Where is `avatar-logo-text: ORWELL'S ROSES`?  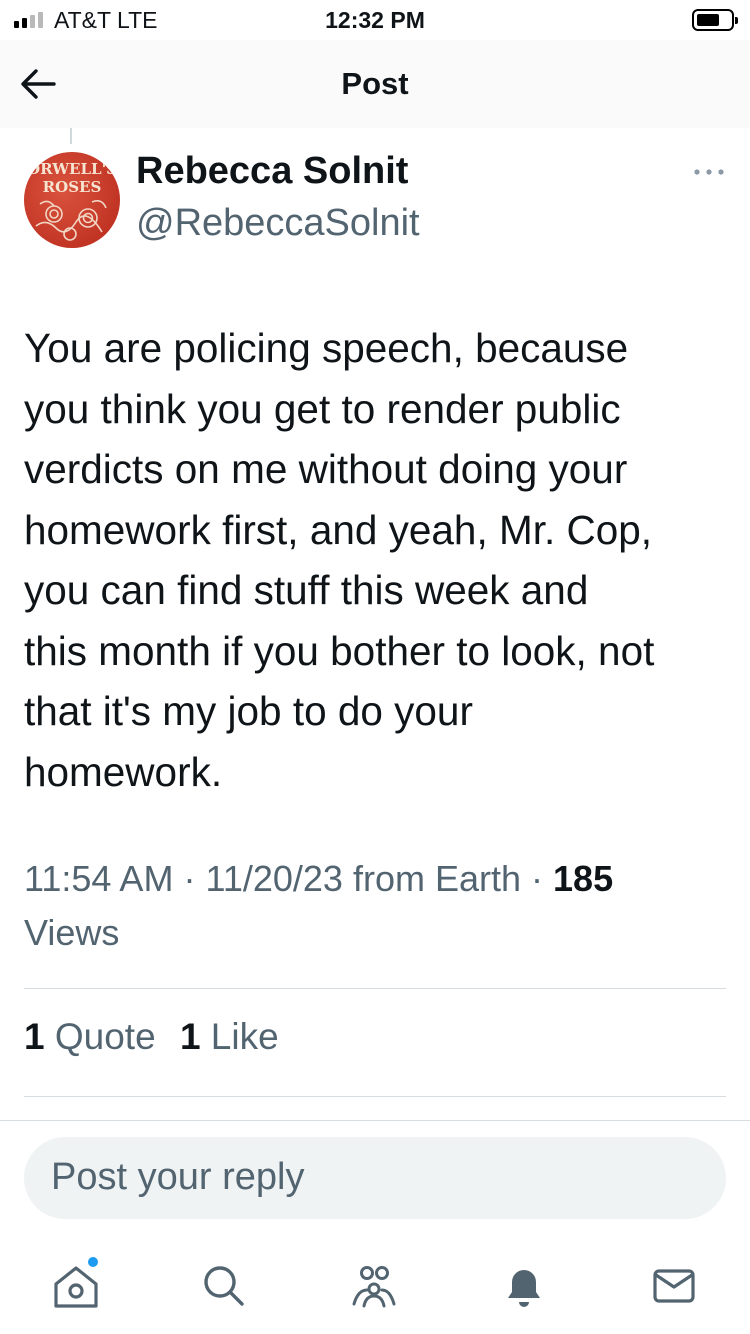
avatar-logo-text: ORWELL'S ROSES is located at coordinates (72, 178).